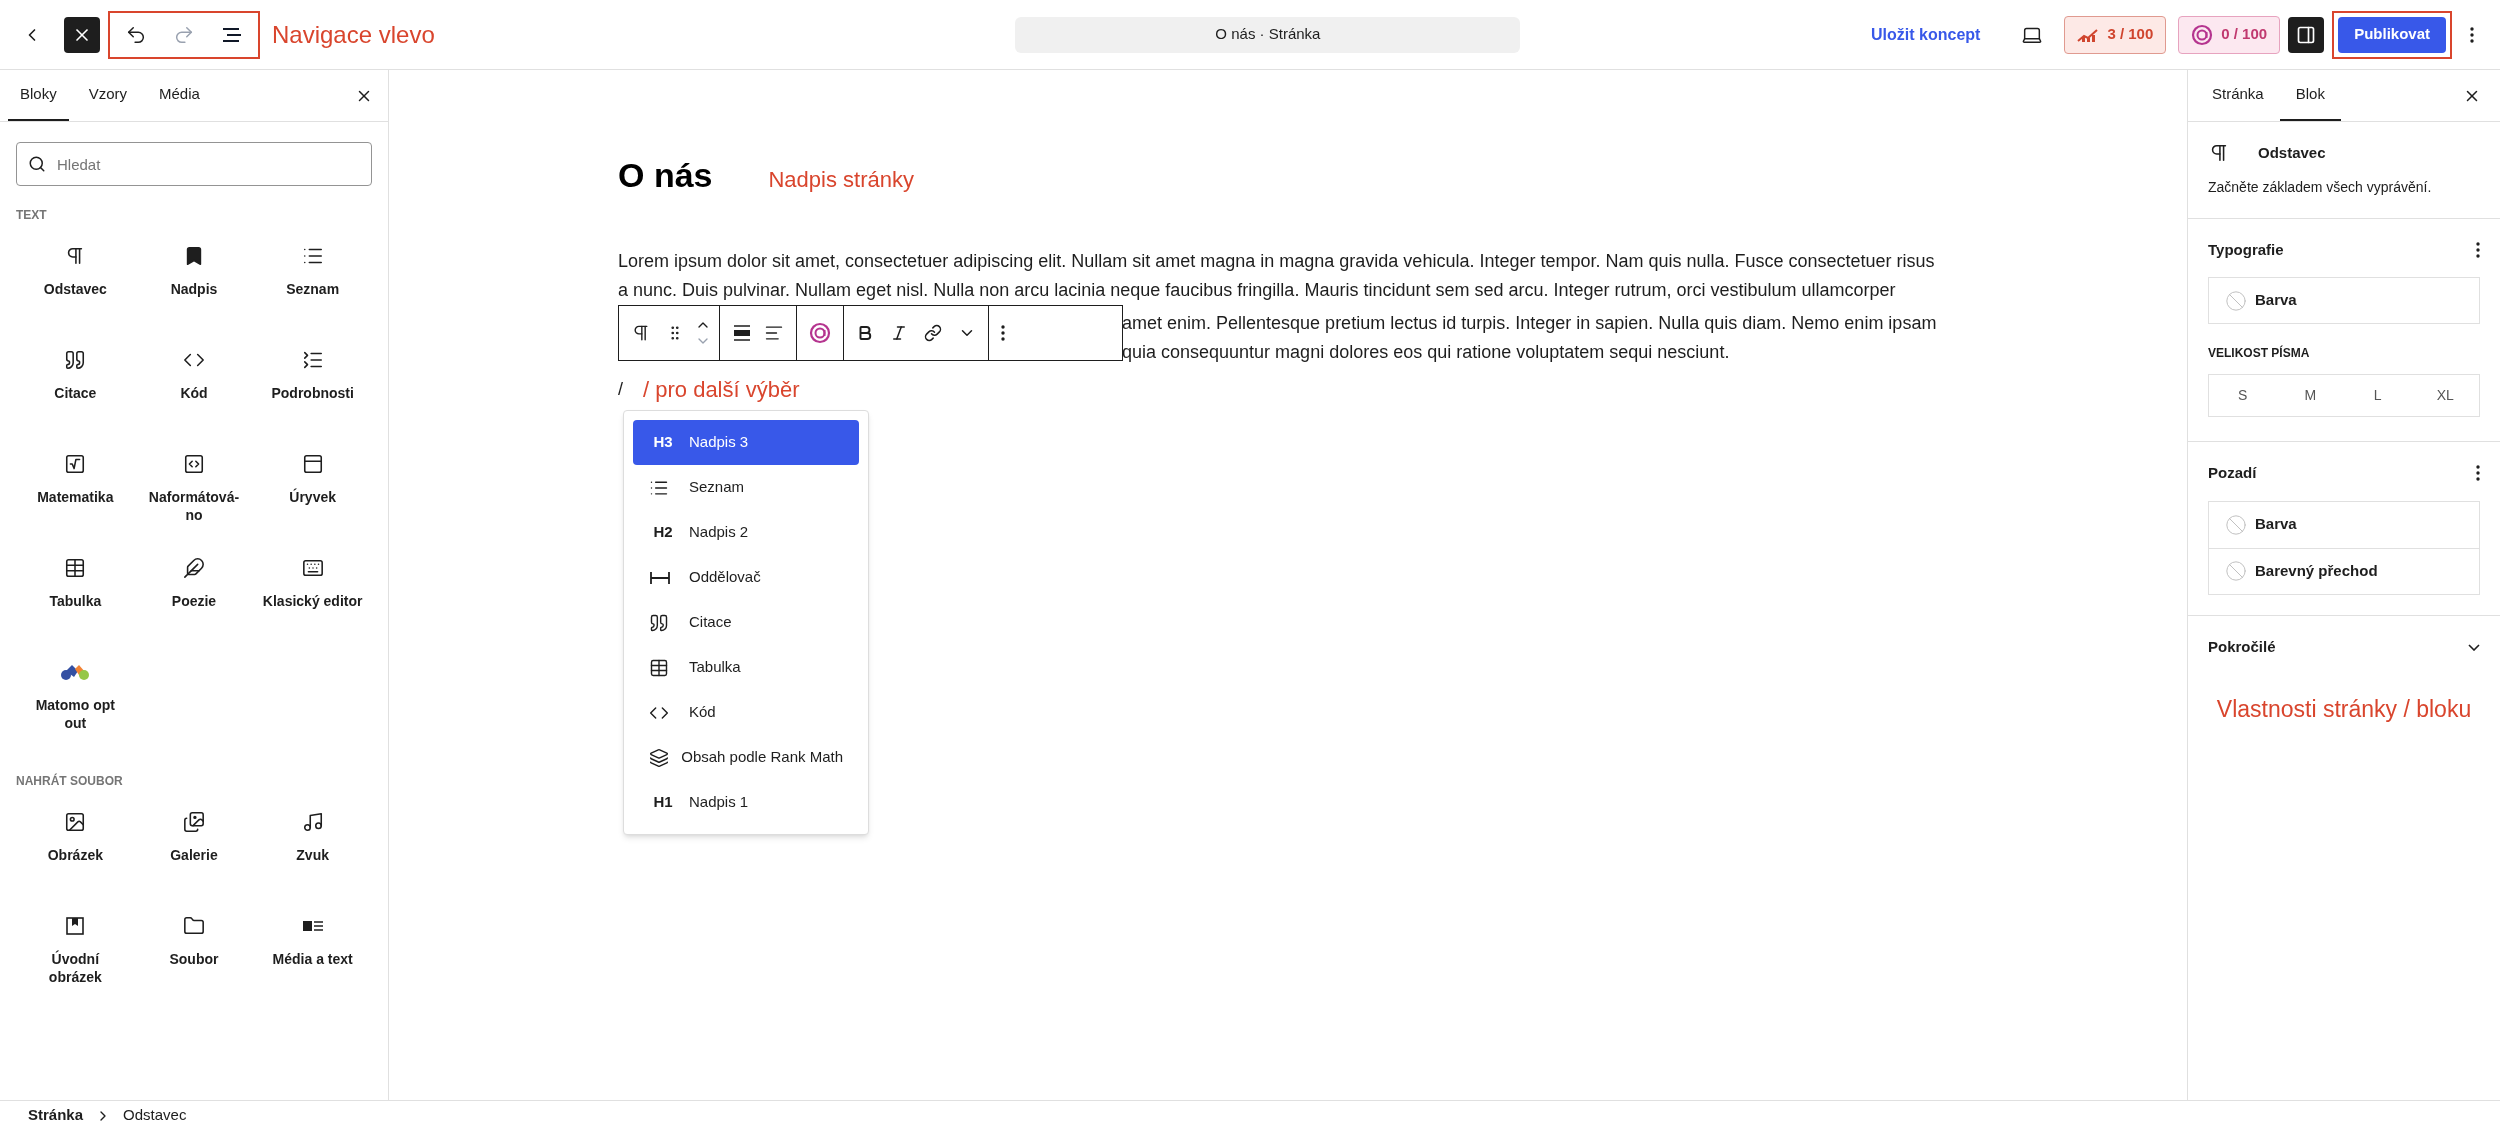 The width and height of the screenshot is (2500, 1130). What do you see at coordinates (721, 390) in the screenshot?
I see `annotation-label: / pro další výběr` at bounding box center [721, 390].